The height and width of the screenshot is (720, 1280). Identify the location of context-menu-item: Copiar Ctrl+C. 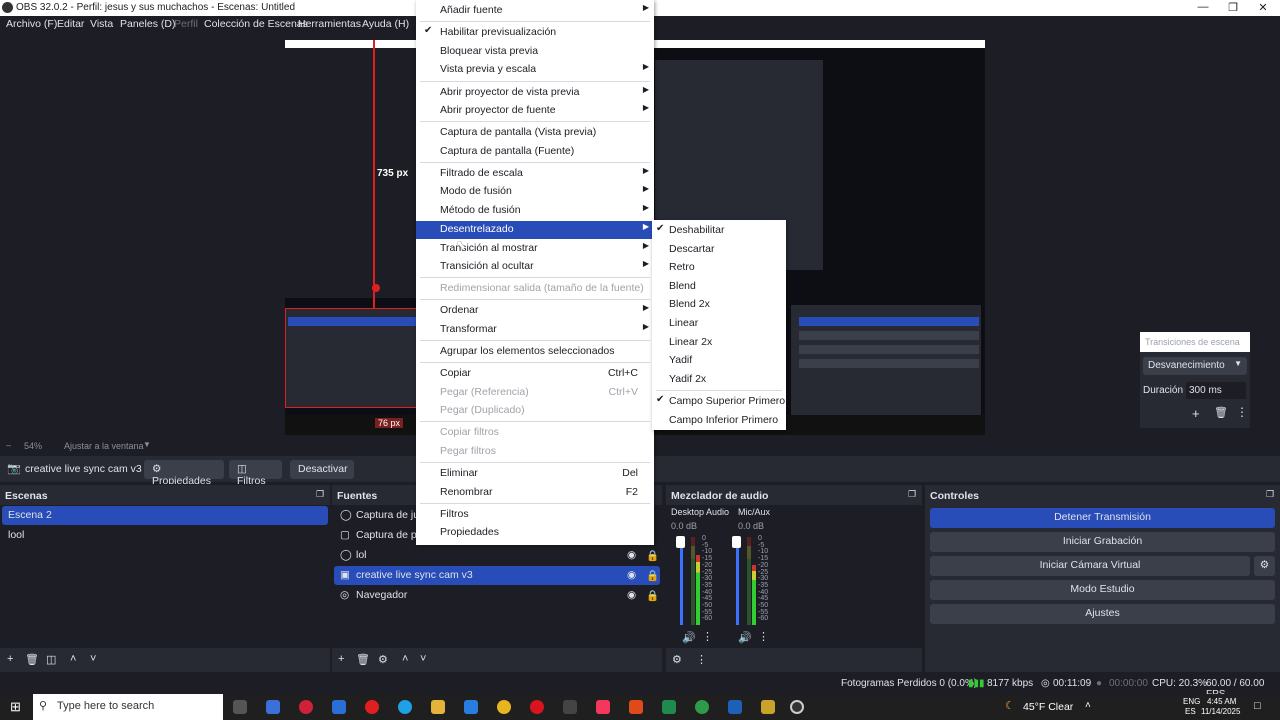
(535, 374).